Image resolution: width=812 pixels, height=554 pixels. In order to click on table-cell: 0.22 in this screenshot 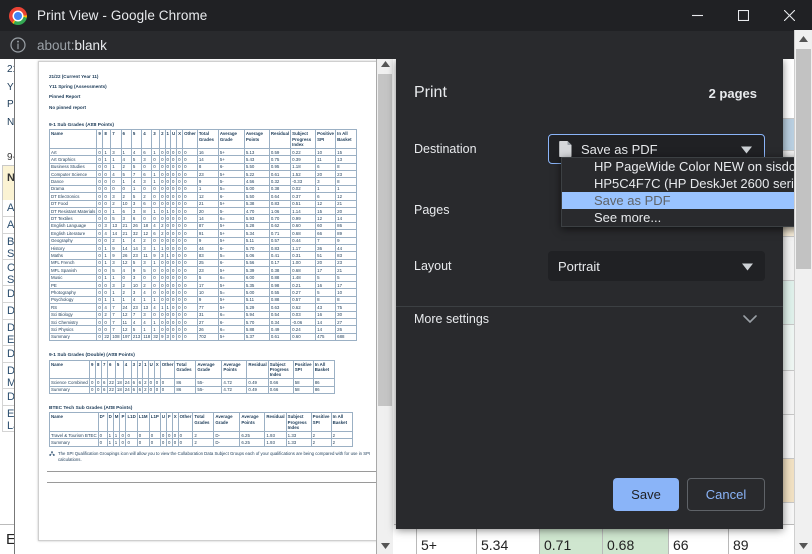, I will do `click(303, 152)`.